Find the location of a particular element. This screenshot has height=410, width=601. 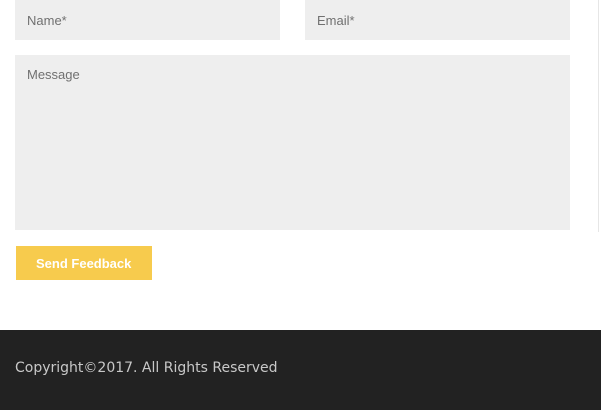

email-field is located at coordinates (437, 20).